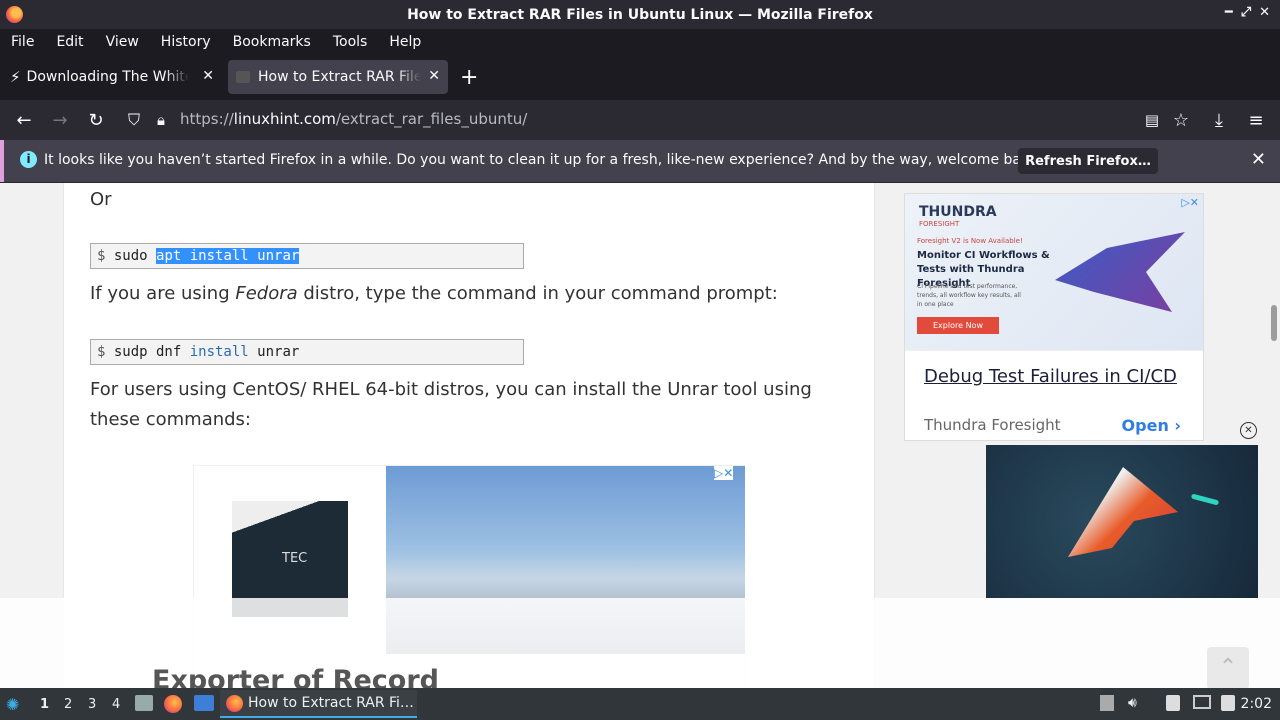 Image resolution: width=1280 pixels, height=720 pixels. I want to click on firefox-icon, so click(234, 703).